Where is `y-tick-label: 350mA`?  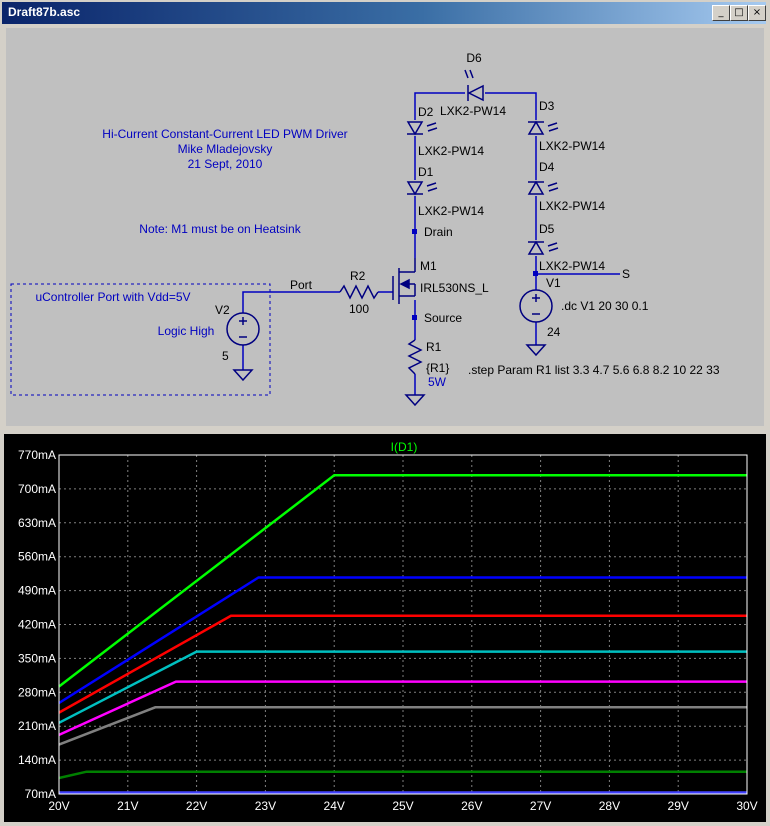 y-tick-label: 350mA is located at coordinates (37, 658).